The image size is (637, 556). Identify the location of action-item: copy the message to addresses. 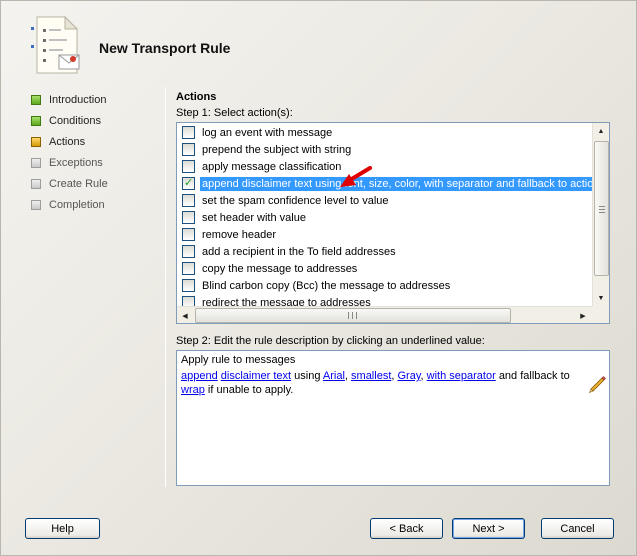
(384, 268).